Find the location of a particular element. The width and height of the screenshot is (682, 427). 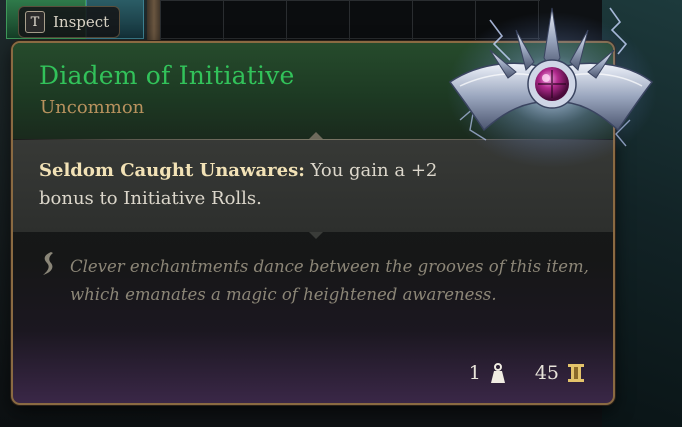

quill-icon is located at coordinates (48, 263).